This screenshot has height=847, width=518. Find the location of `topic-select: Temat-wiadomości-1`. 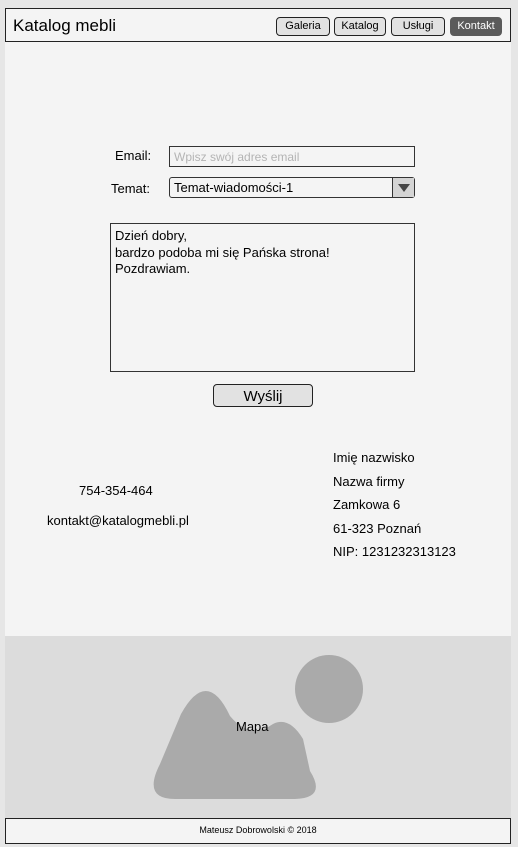

topic-select: Temat-wiadomości-1 is located at coordinates (292, 187).